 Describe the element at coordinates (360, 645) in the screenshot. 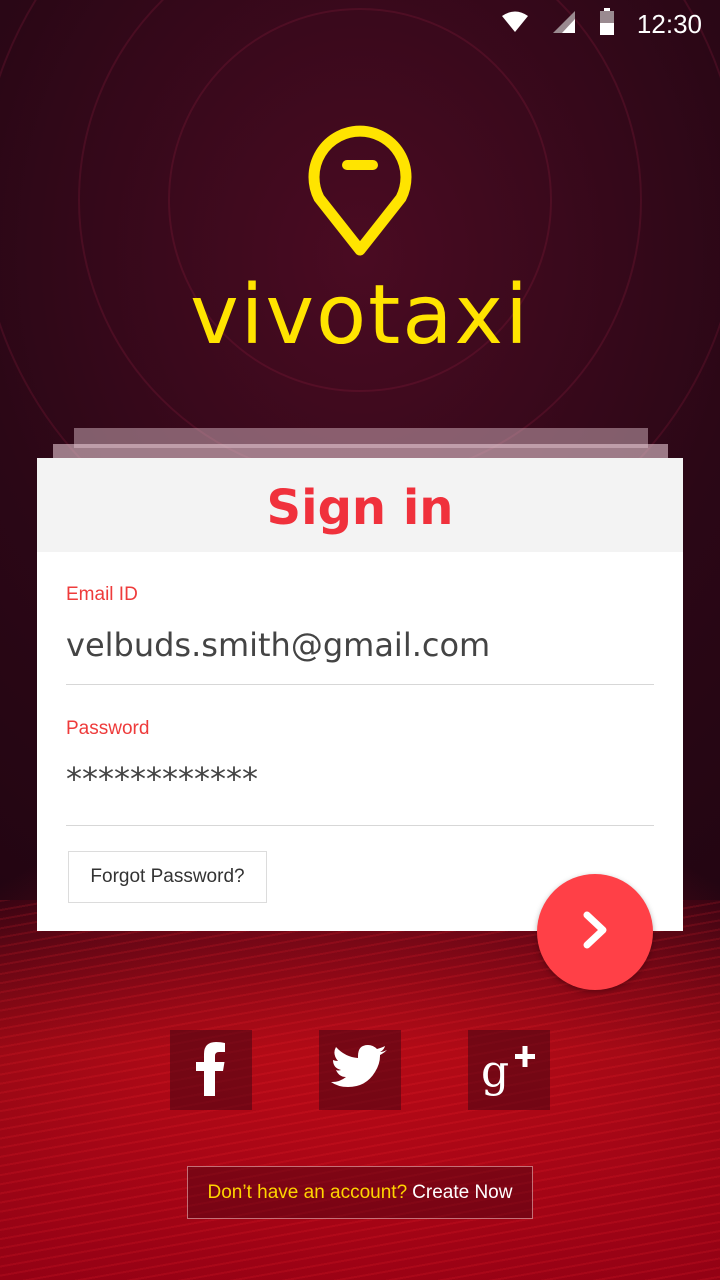

I see `email-input: velbuds.smith@gmail.com` at that location.